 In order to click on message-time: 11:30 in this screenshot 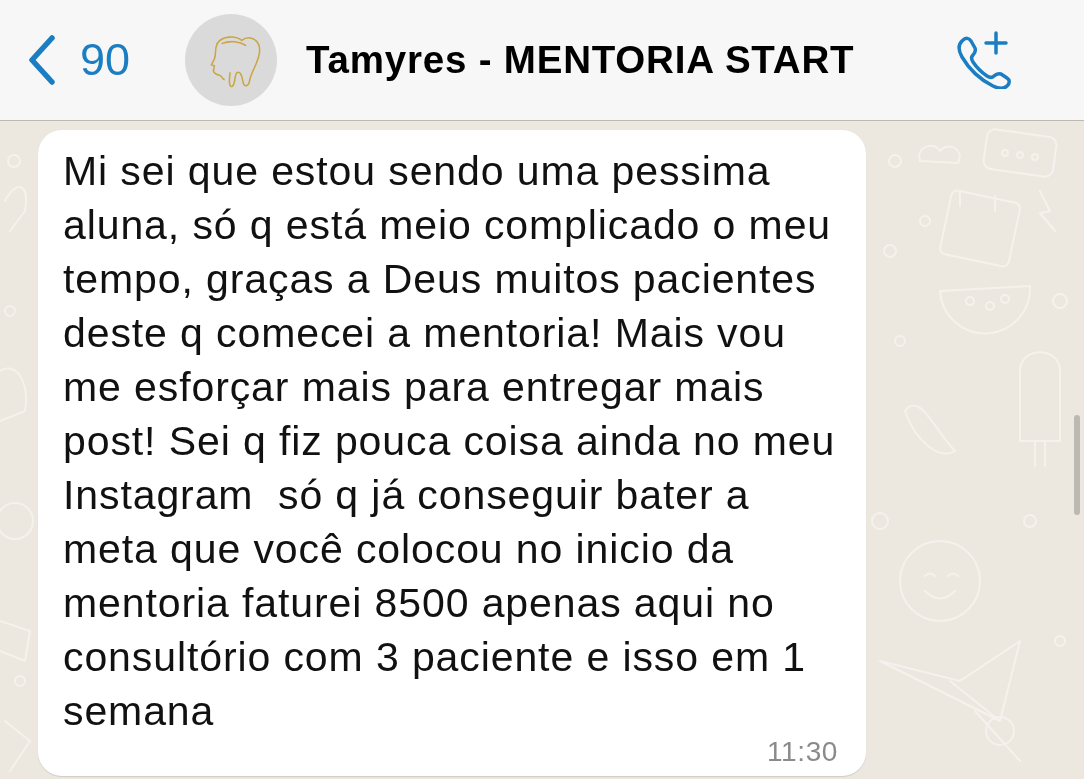, I will do `click(802, 752)`.